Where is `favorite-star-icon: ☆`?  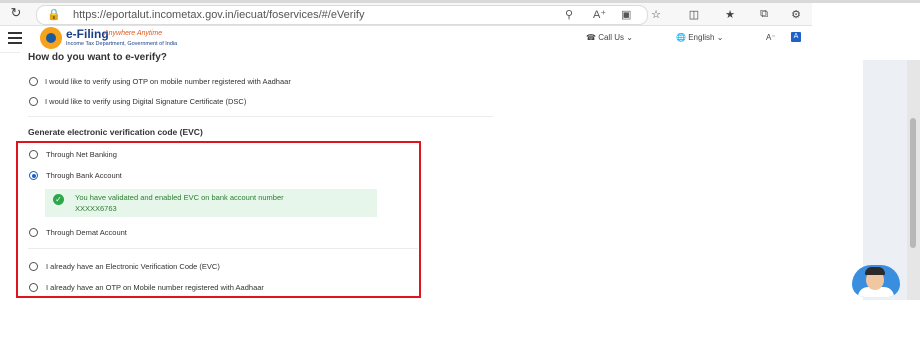
favorite-star-icon: ☆ is located at coordinates (656, 14).